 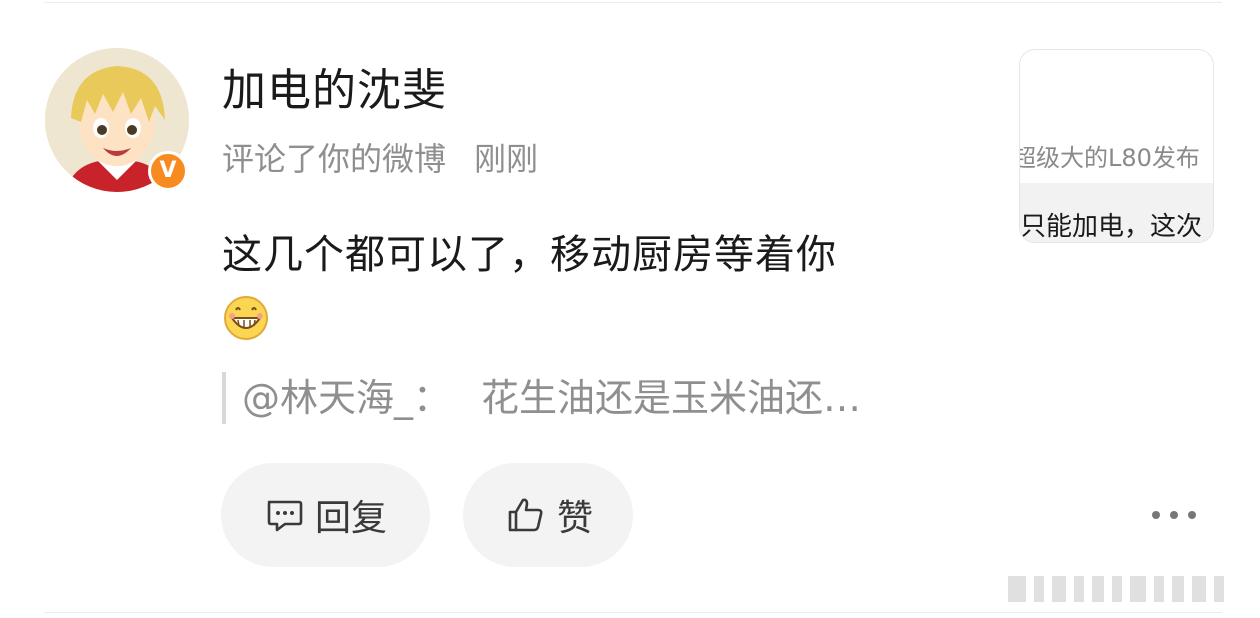 I want to click on verified-badge-icon: V, so click(x=168, y=171).